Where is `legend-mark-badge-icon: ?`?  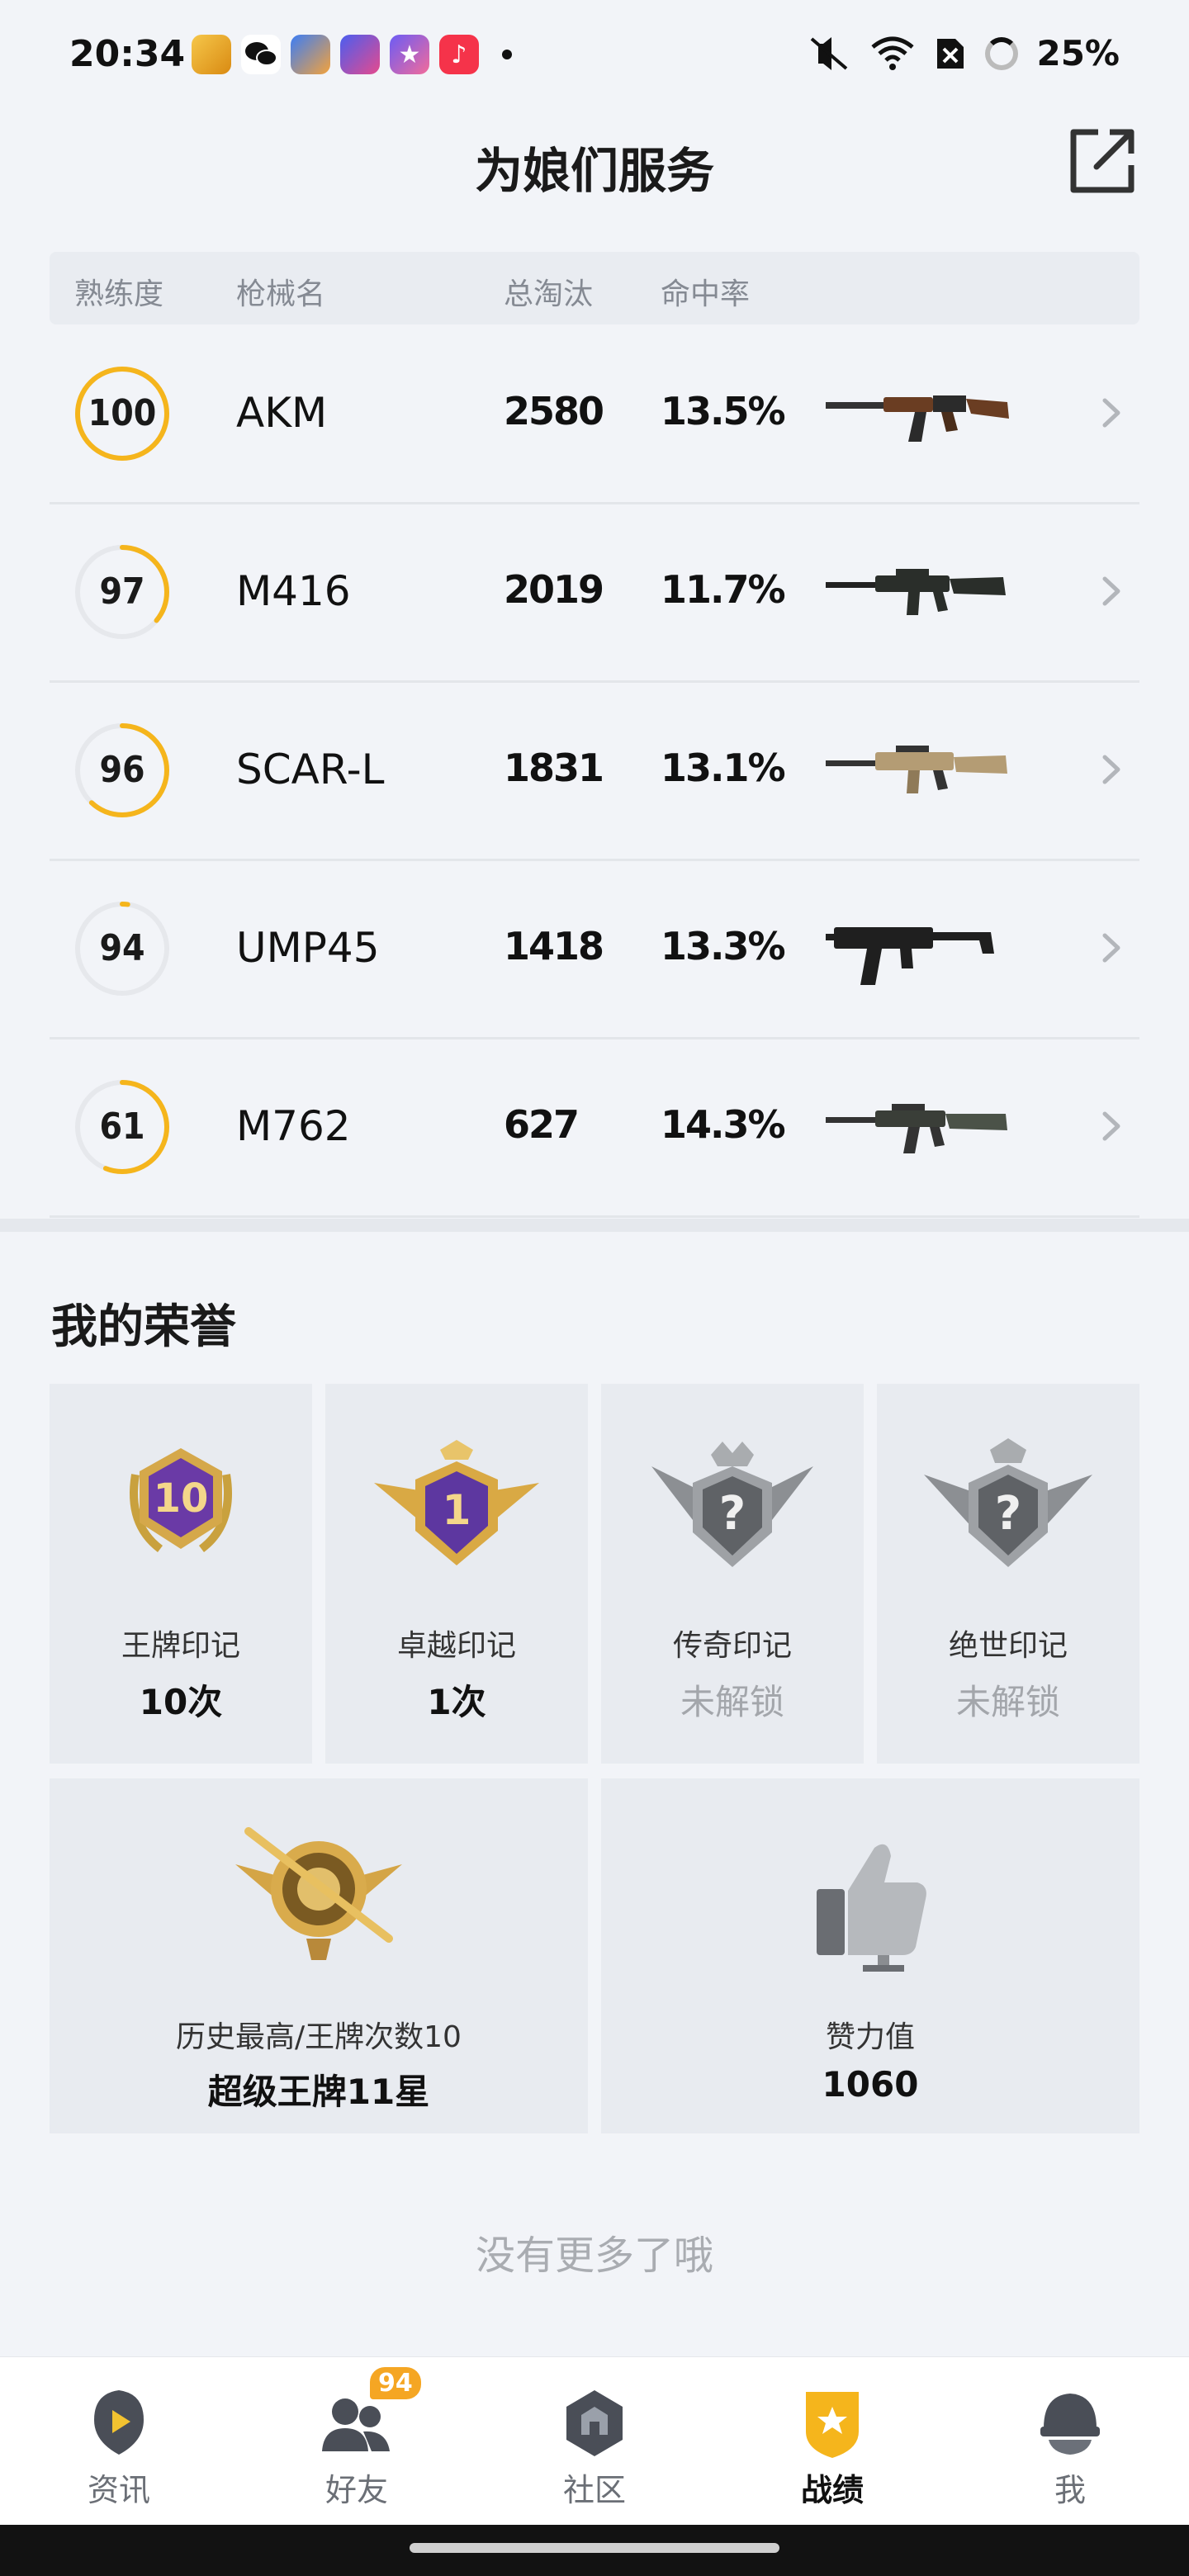
legend-mark-badge-icon: ? is located at coordinates (732, 1504).